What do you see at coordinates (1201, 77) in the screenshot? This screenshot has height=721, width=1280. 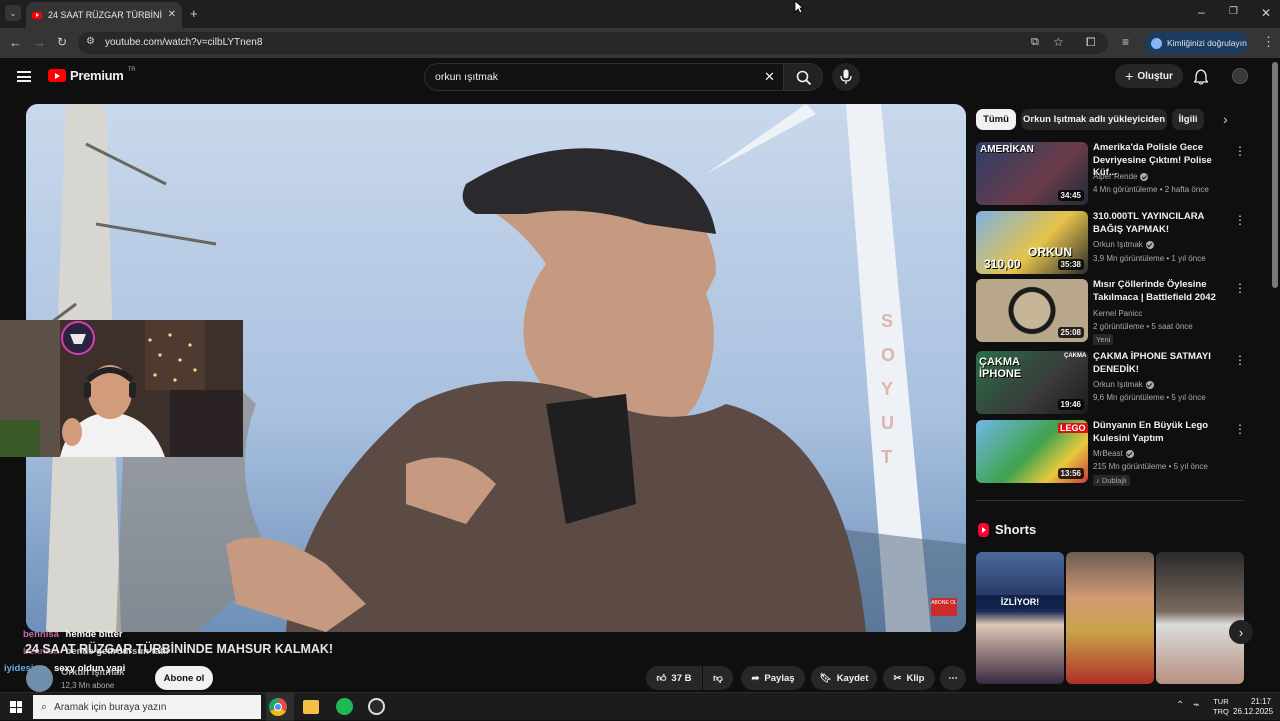 I see `notifications-bell-icon` at bounding box center [1201, 77].